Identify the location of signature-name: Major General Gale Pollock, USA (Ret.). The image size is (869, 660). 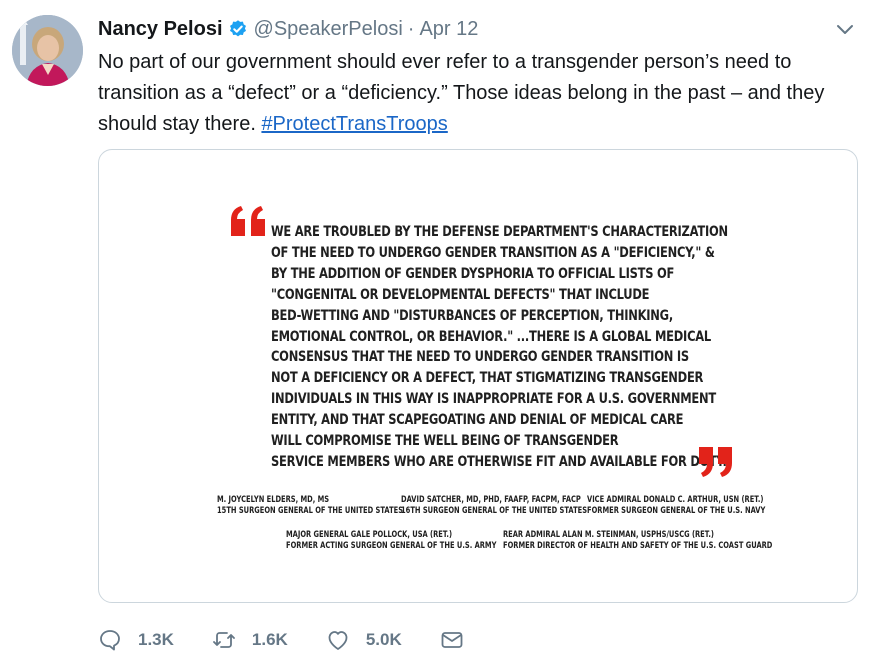
(369, 535).